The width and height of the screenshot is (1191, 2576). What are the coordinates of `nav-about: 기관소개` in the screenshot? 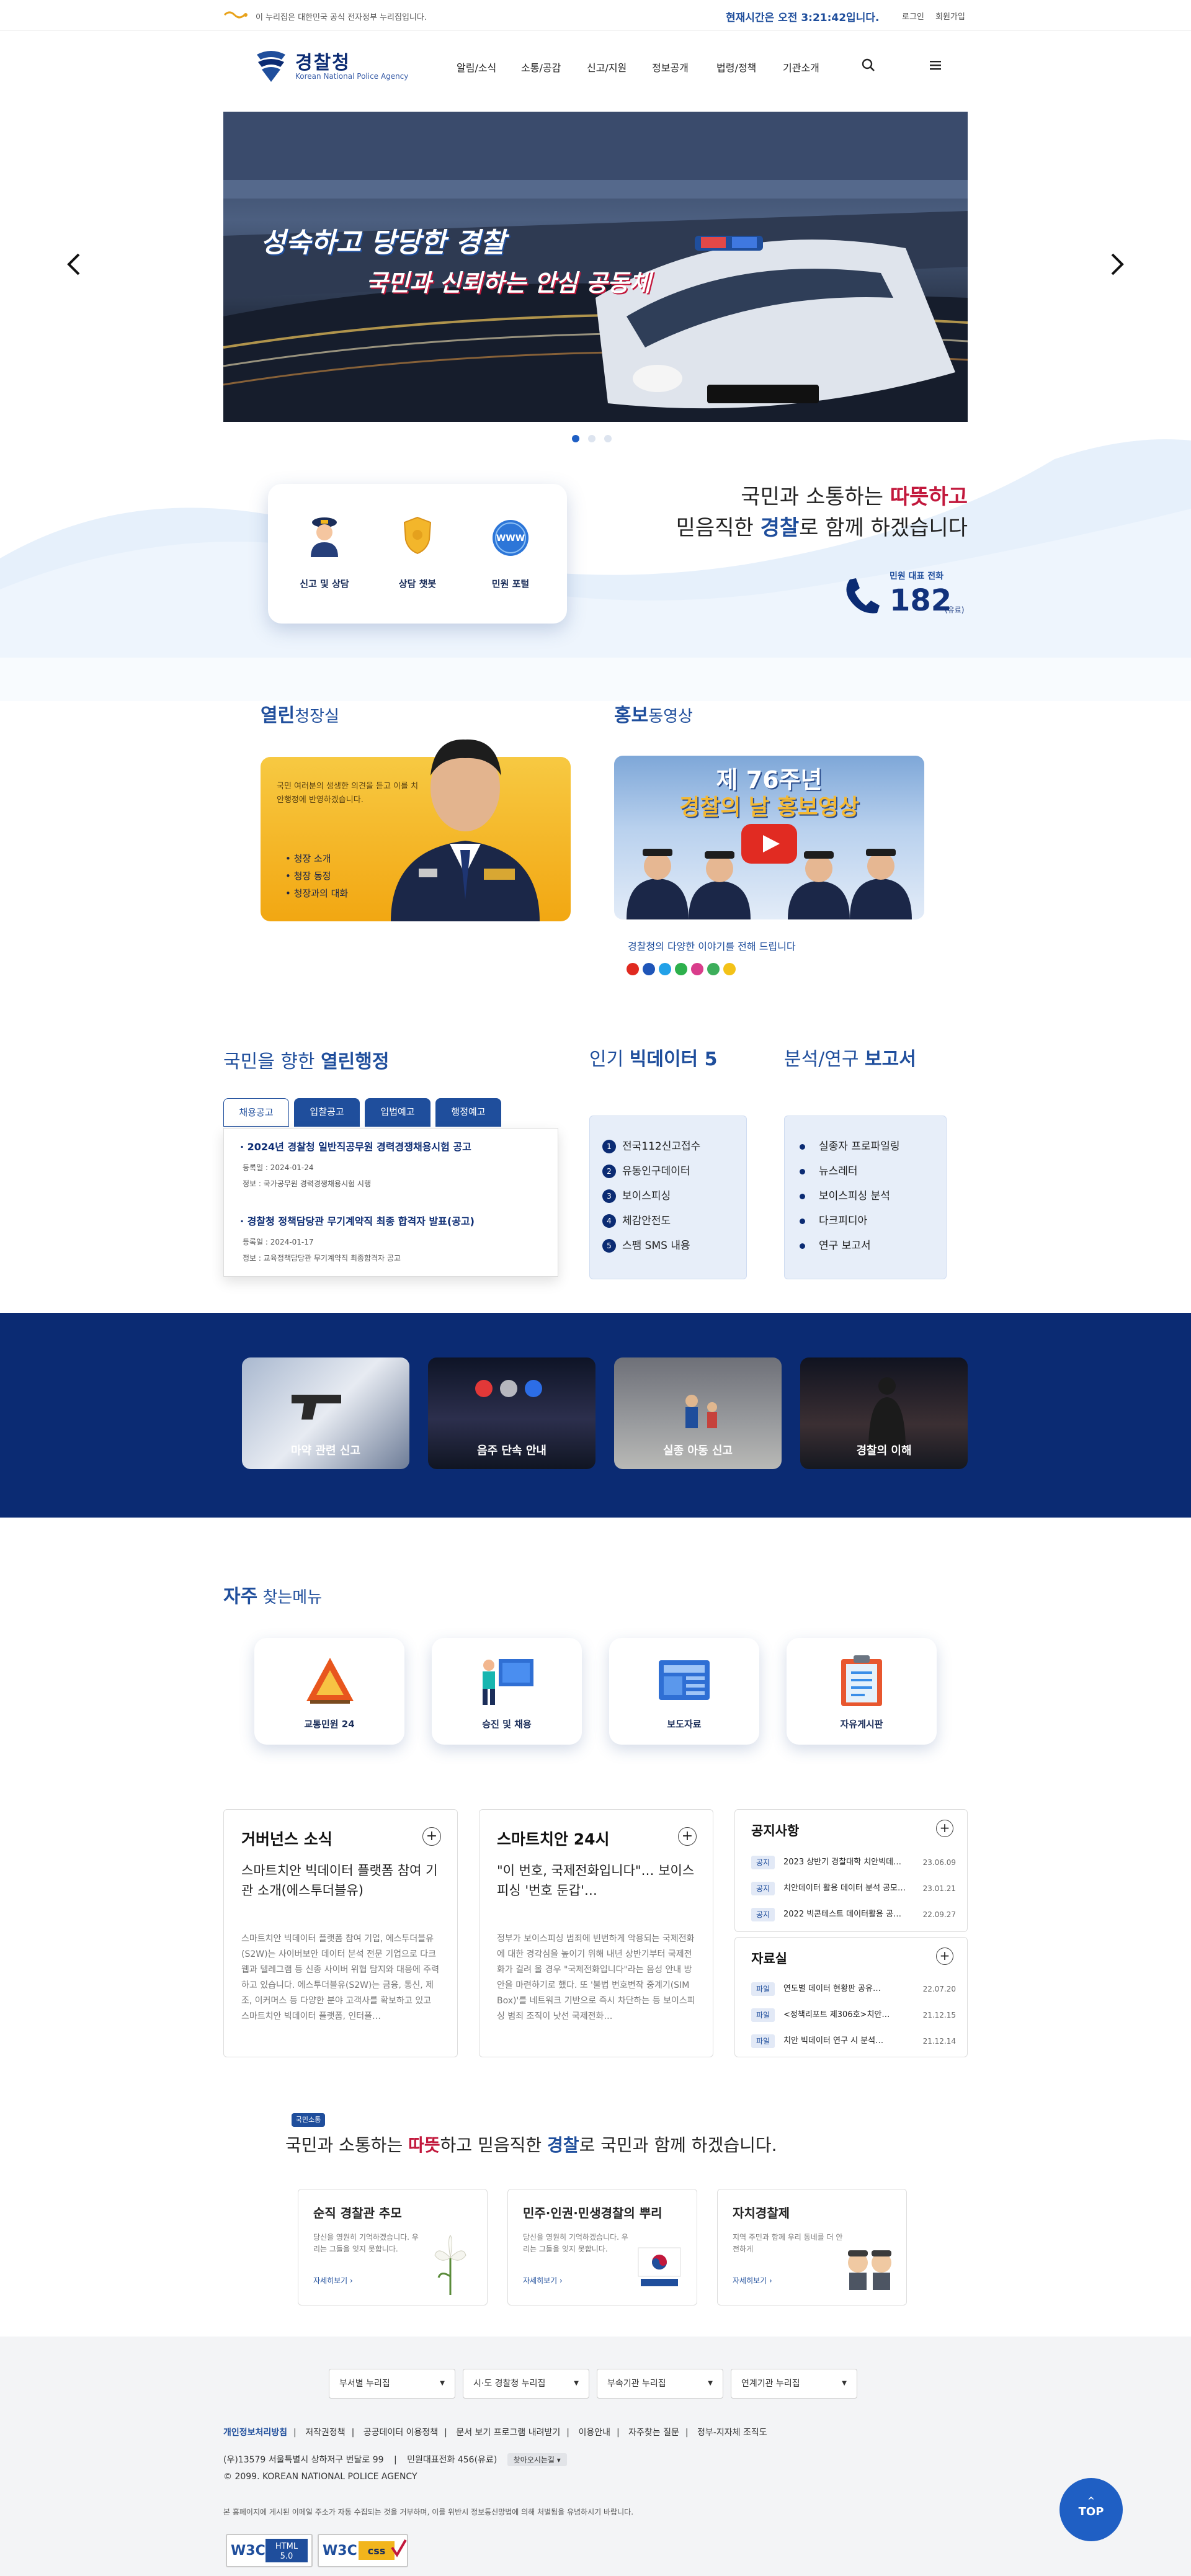 It's located at (801, 67).